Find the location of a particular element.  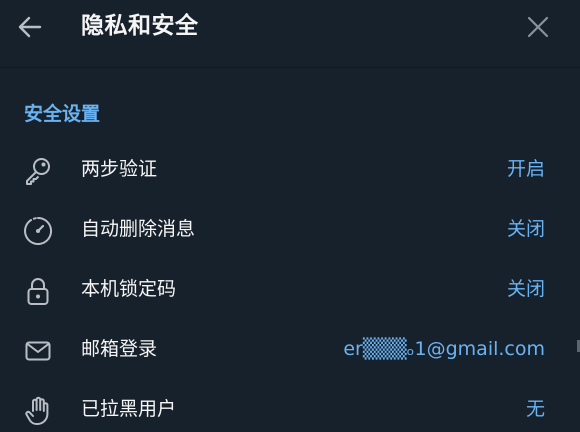

blocked-users-row: 已拉黑用户 无 is located at coordinates (290, 406).